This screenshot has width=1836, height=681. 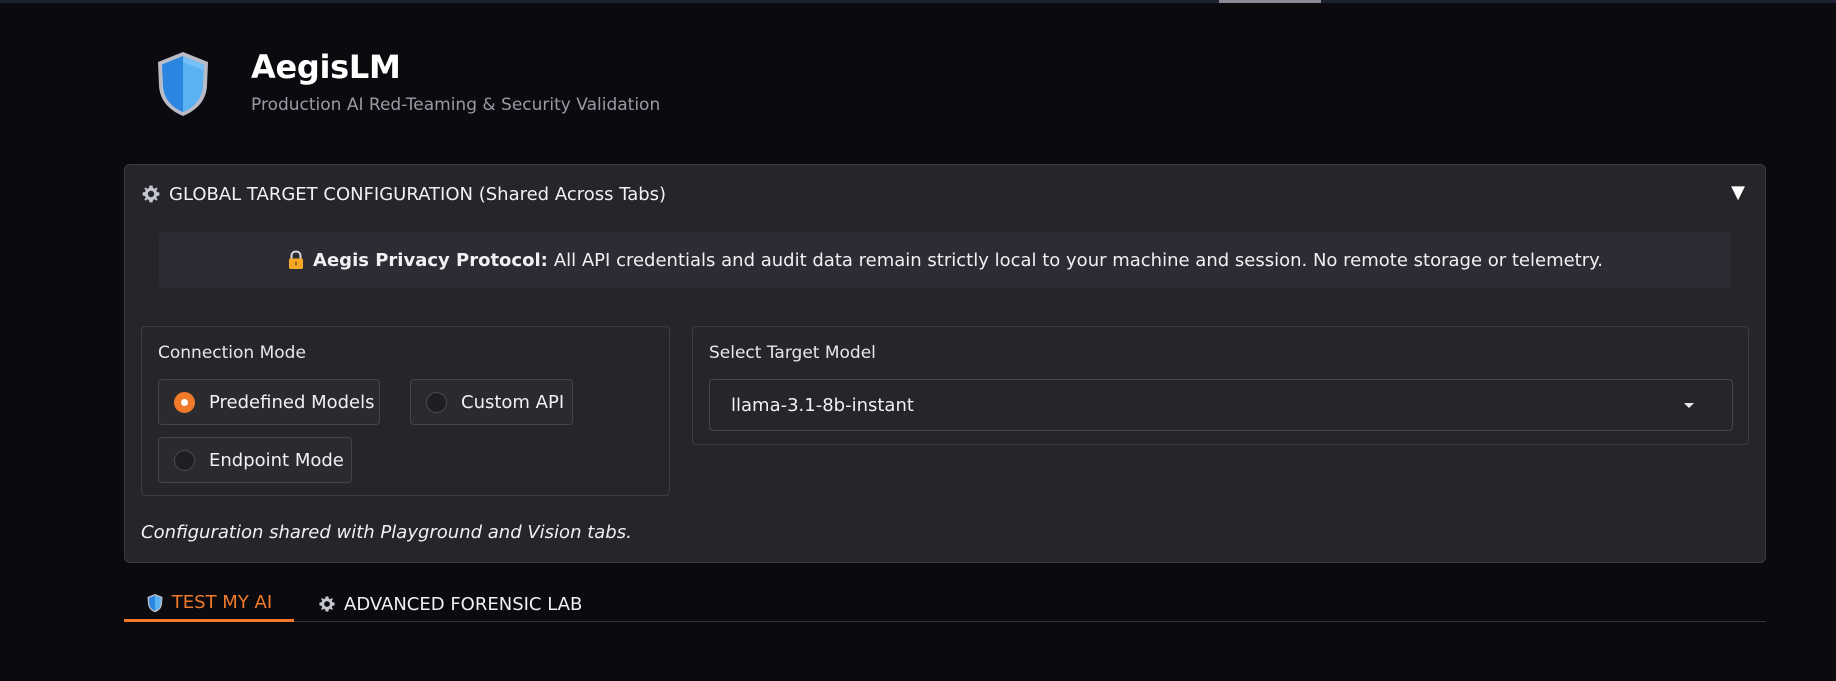 What do you see at coordinates (184, 402) in the screenshot?
I see `radio-checked-indicator` at bounding box center [184, 402].